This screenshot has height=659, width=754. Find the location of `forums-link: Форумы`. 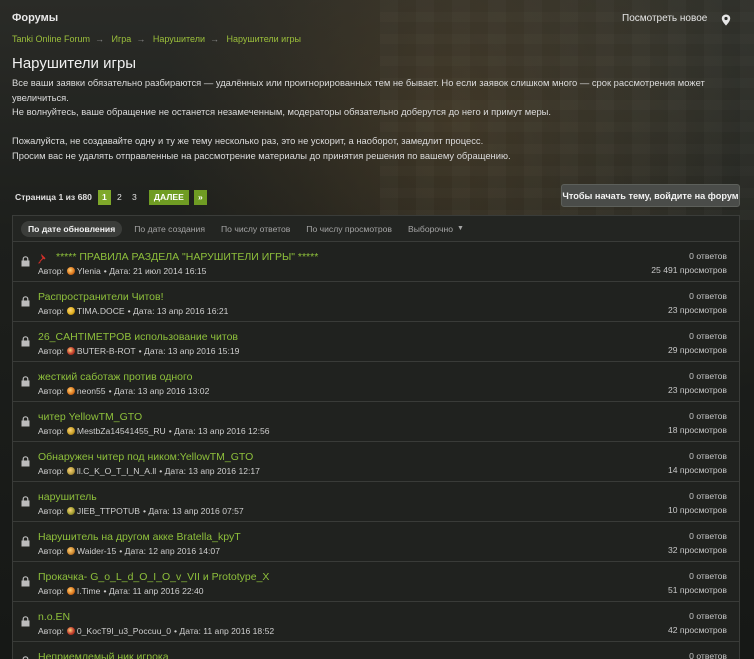

forums-link: Форумы is located at coordinates (35, 18).